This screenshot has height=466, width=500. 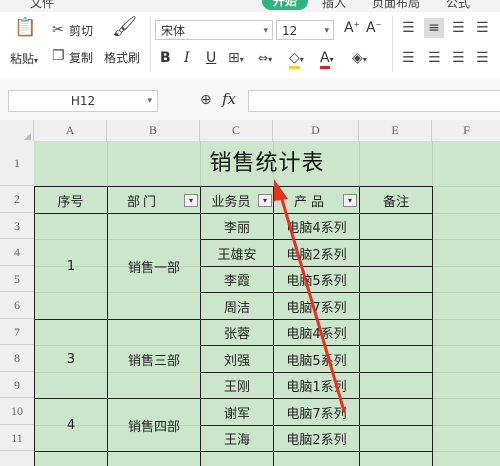 I want to click on align-bottom-icon: ☰, so click(x=458, y=28).